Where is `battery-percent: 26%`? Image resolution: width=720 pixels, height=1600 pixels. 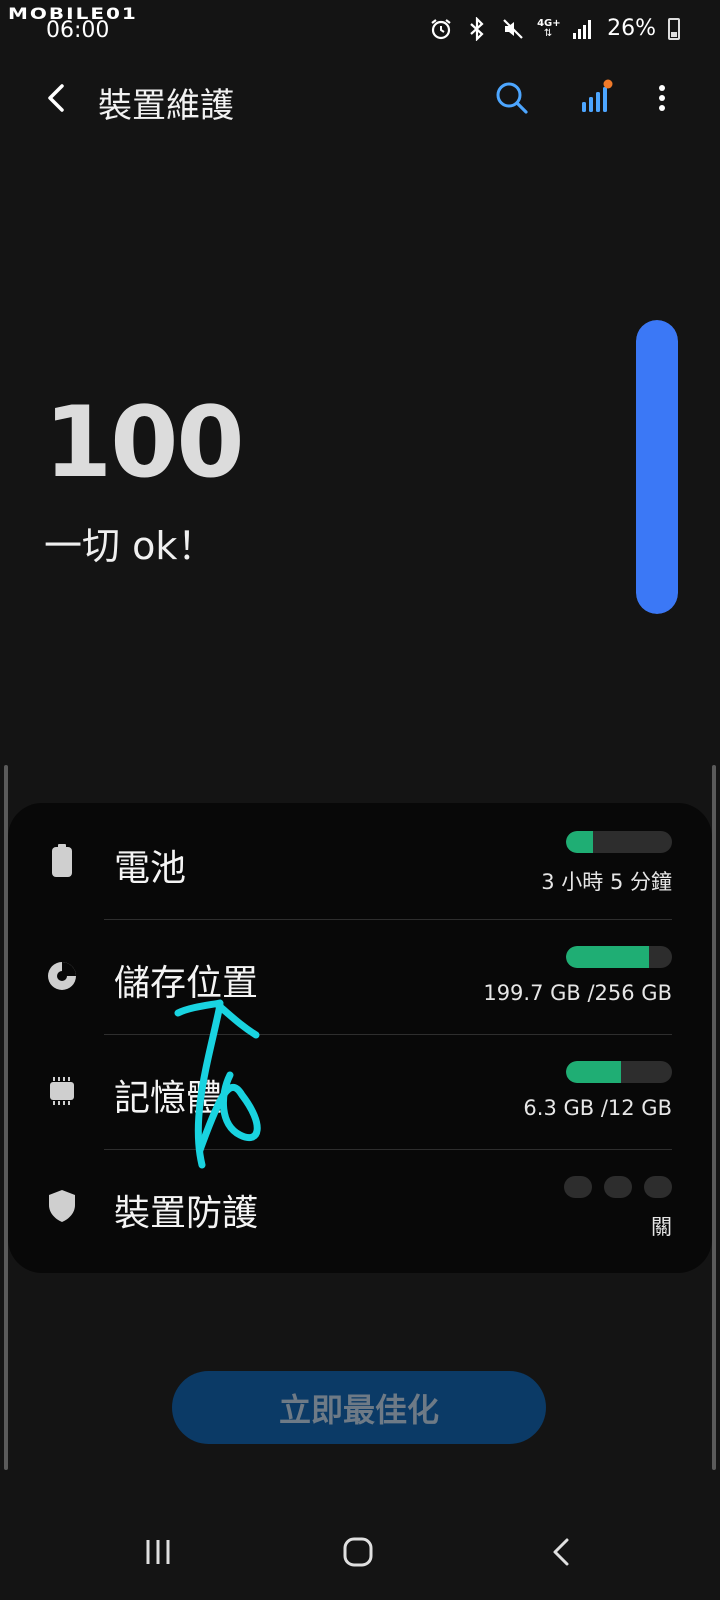 battery-percent: 26% is located at coordinates (631, 28).